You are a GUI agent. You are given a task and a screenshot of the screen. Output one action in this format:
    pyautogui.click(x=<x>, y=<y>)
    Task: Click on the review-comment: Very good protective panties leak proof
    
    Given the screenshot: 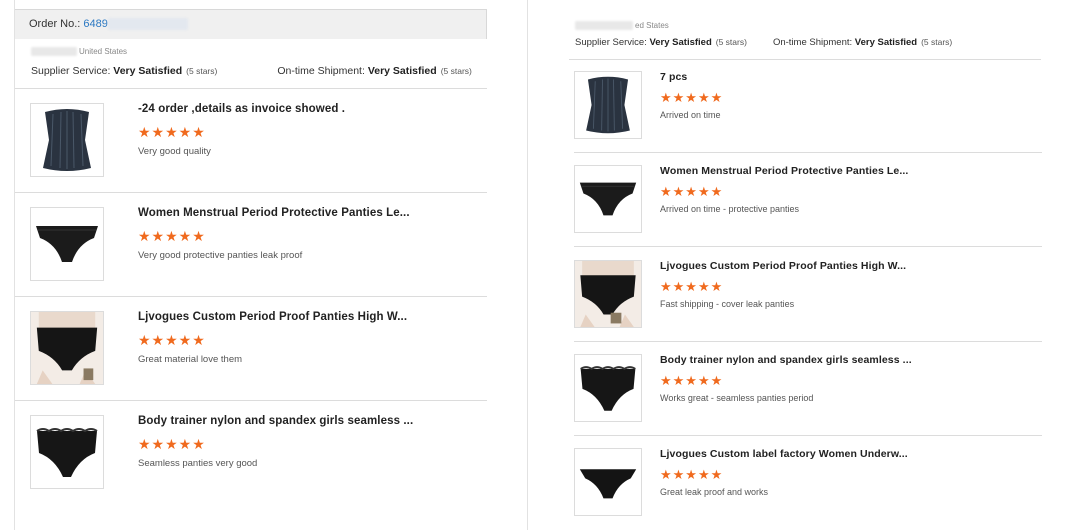 What is the action you would take?
    pyautogui.click(x=220, y=255)
    